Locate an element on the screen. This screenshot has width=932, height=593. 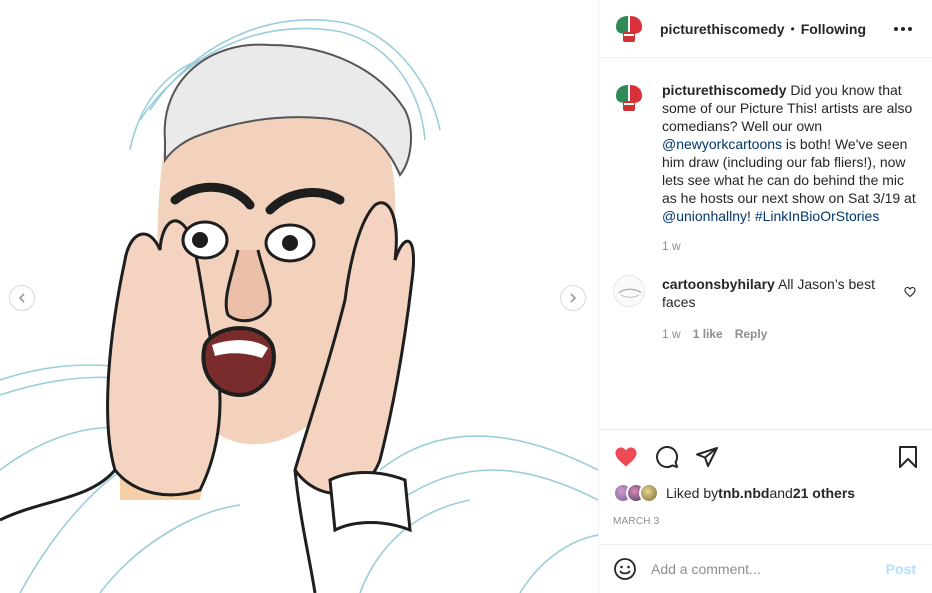
paper-plane-icon is located at coordinates (707, 457).